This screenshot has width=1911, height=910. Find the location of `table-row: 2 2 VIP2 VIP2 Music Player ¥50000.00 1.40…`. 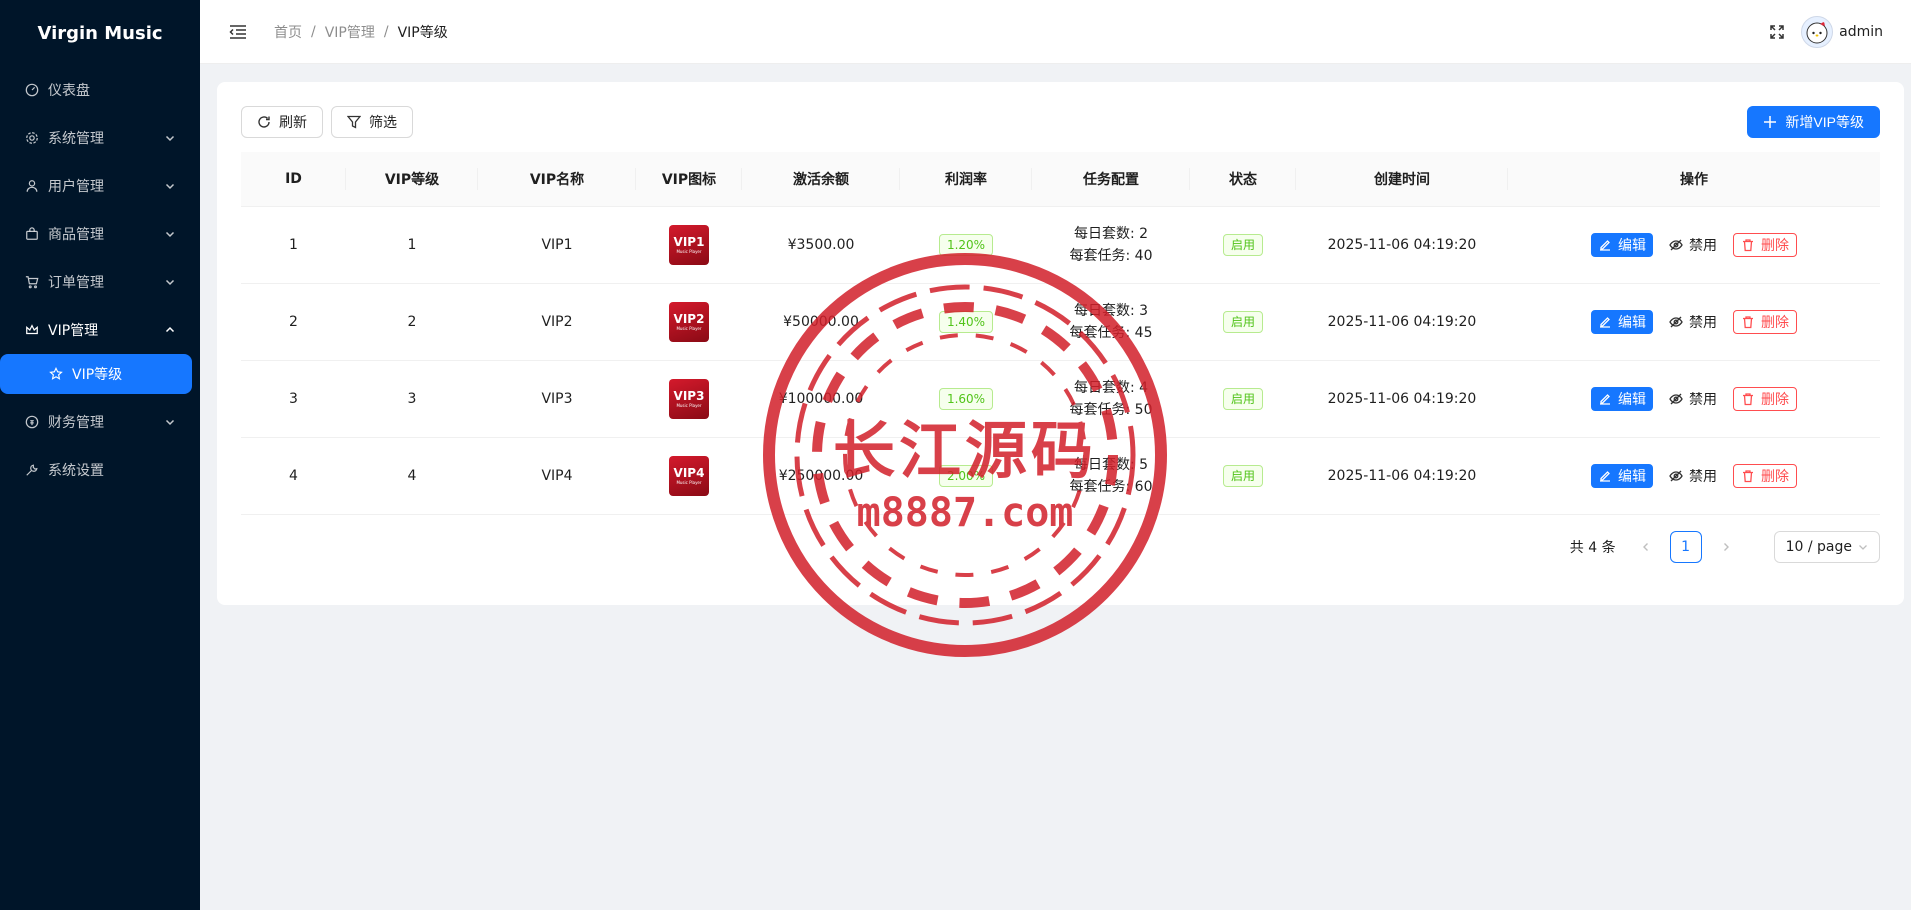

table-row: 2 2 VIP2 VIP2 Music Player ¥50000.00 1.40… is located at coordinates (1060, 322).